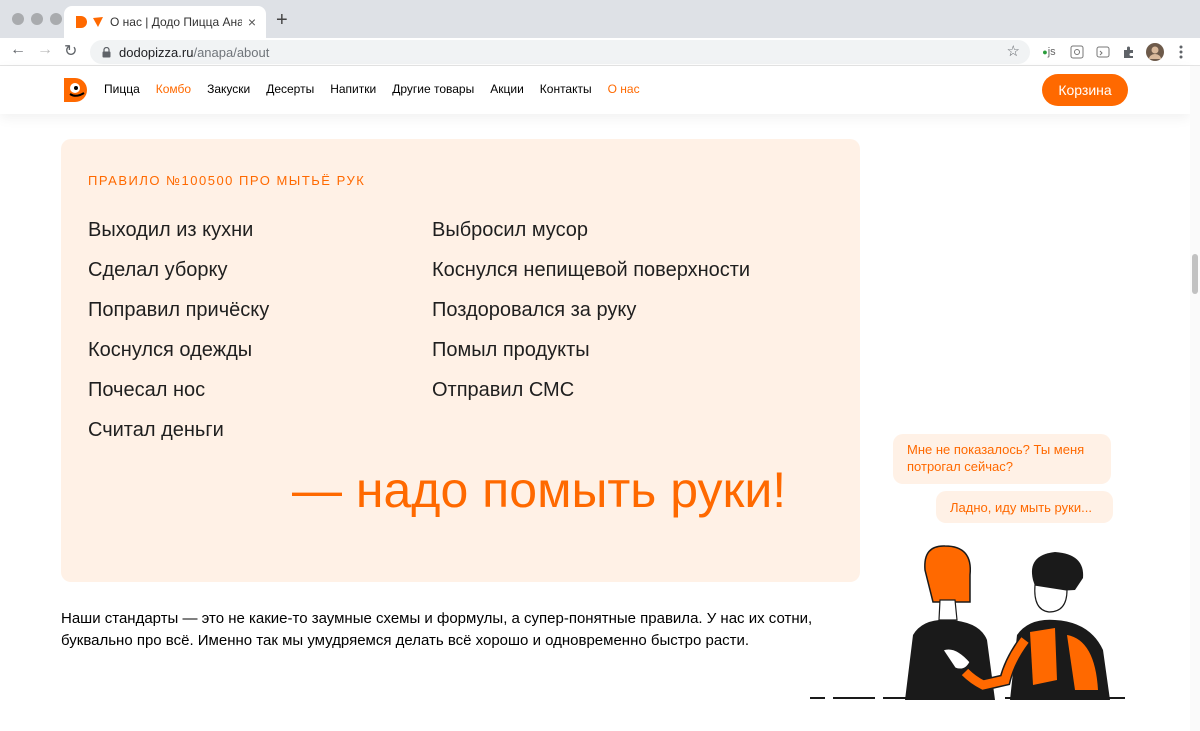 The width and height of the screenshot is (1200, 731). What do you see at coordinates (282, 20) in the screenshot?
I see `new-tab-button: +` at bounding box center [282, 20].